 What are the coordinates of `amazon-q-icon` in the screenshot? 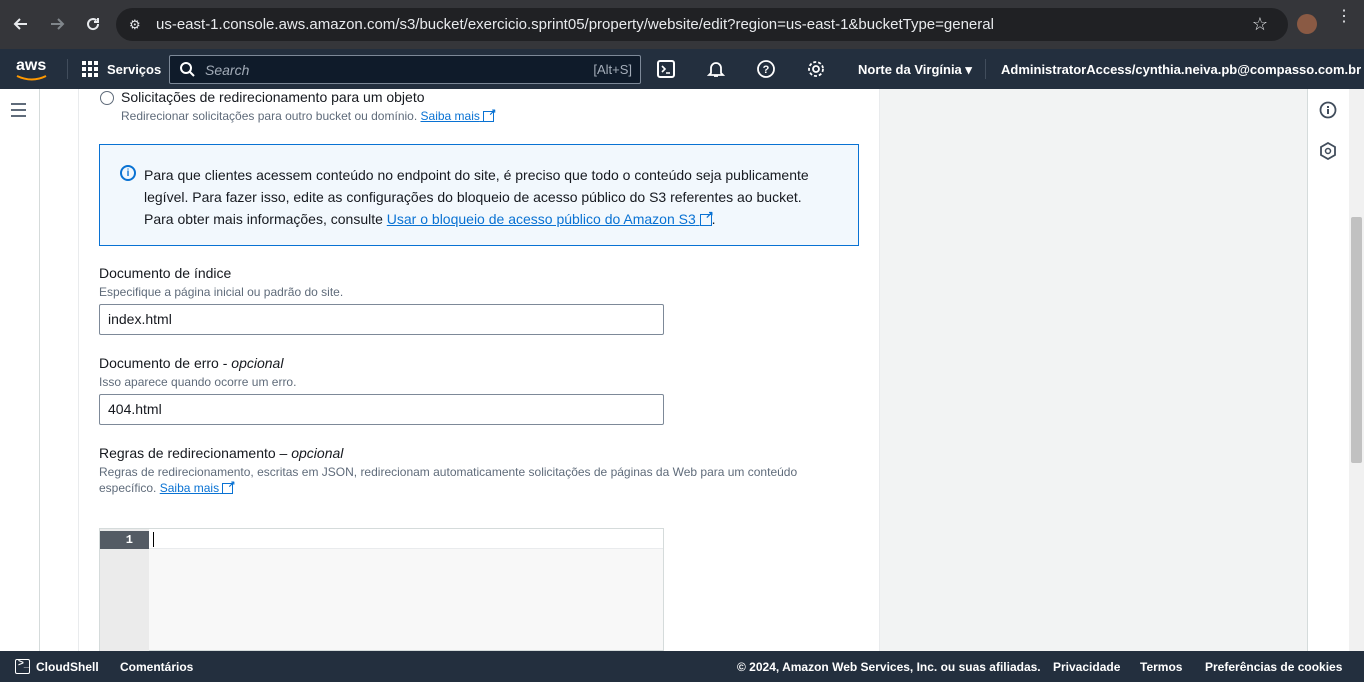 It's located at (1328, 151).